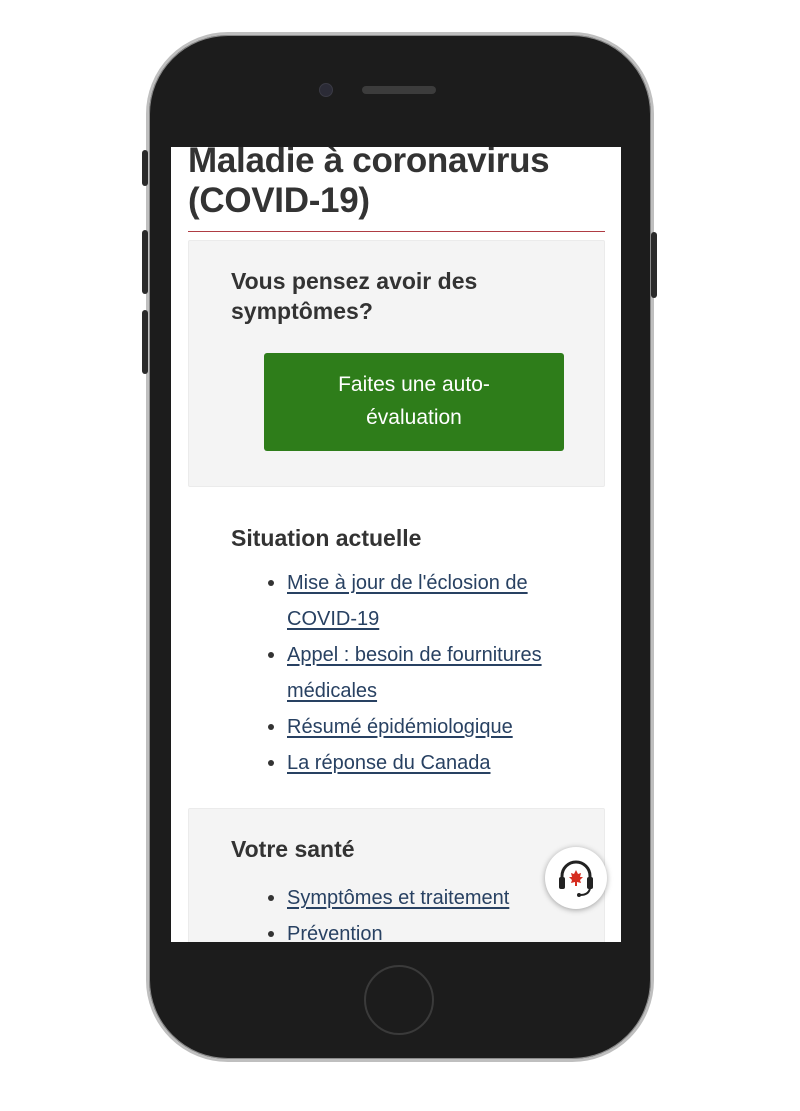 Image resolution: width=800 pixels, height=1111 pixels. I want to click on list-item: Prévention, so click(417, 929).